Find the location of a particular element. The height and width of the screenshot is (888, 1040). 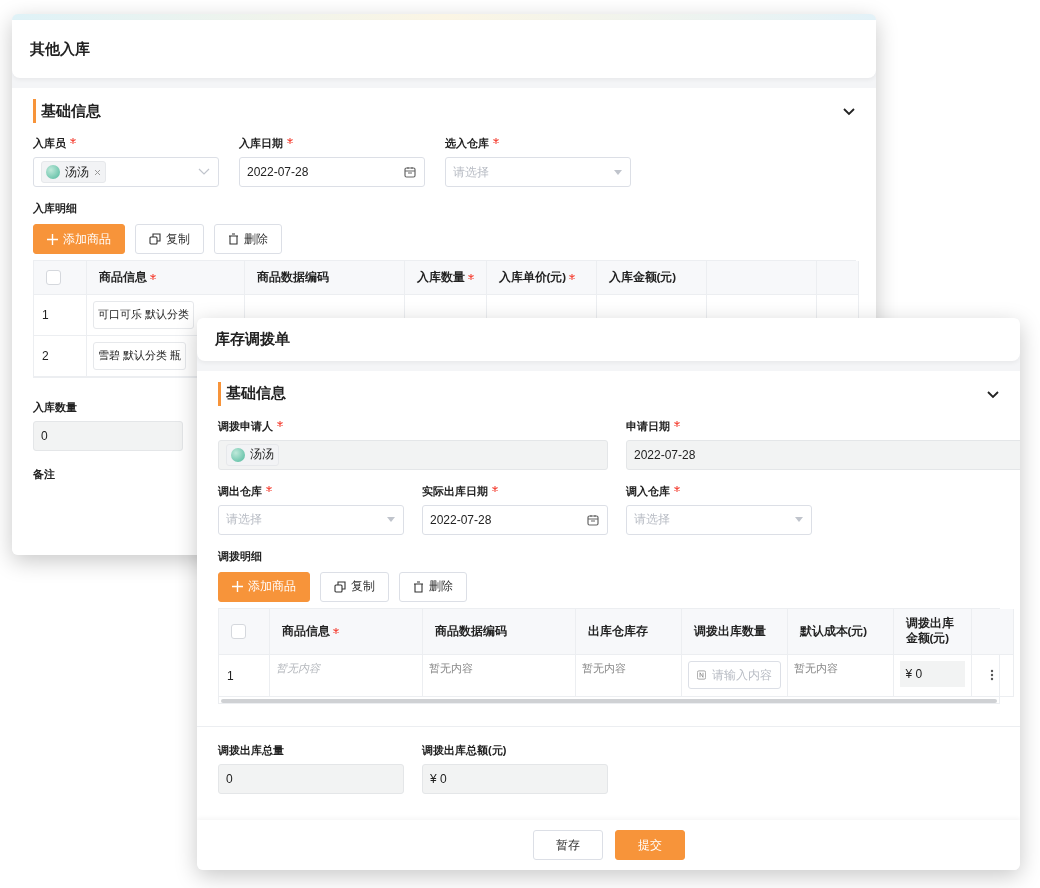

field-label: 选入仓库 is located at coordinates (467, 143).